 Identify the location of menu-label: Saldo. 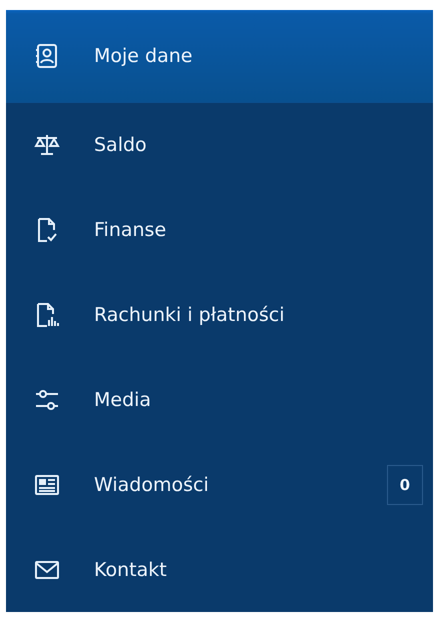
(121, 145).